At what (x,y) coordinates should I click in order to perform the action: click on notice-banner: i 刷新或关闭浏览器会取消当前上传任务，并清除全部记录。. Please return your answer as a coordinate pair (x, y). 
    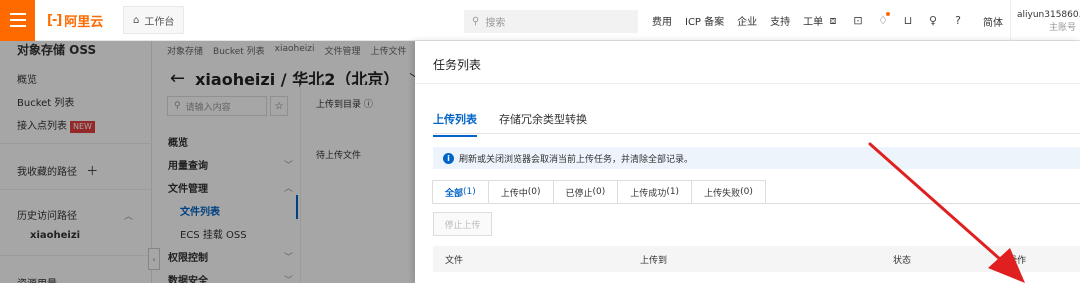
    Looking at the image, I should click on (756, 158).